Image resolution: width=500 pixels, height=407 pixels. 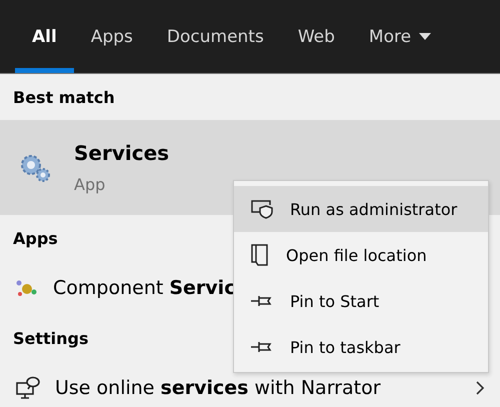 I want to click on section-heading: Apps, so click(x=35, y=239).